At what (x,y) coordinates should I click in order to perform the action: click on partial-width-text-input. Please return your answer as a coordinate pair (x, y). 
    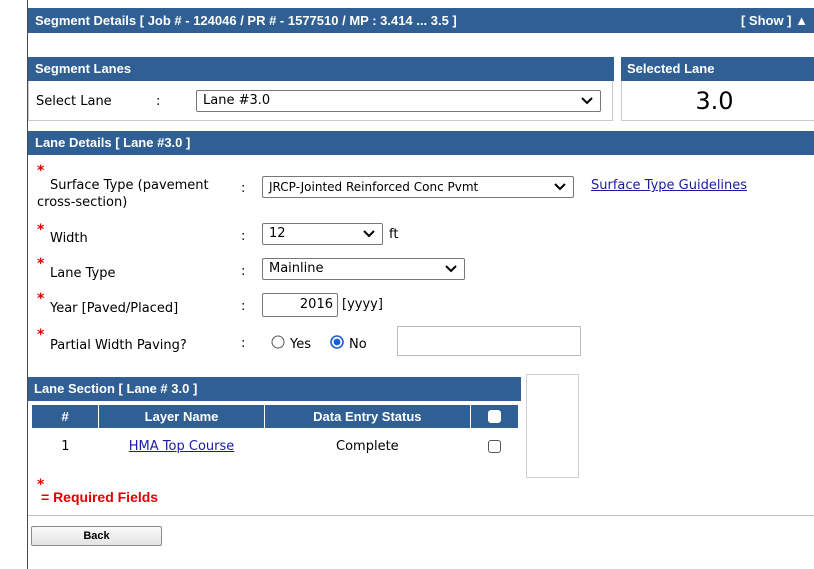
    Looking at the image, I should click on (489, 341).